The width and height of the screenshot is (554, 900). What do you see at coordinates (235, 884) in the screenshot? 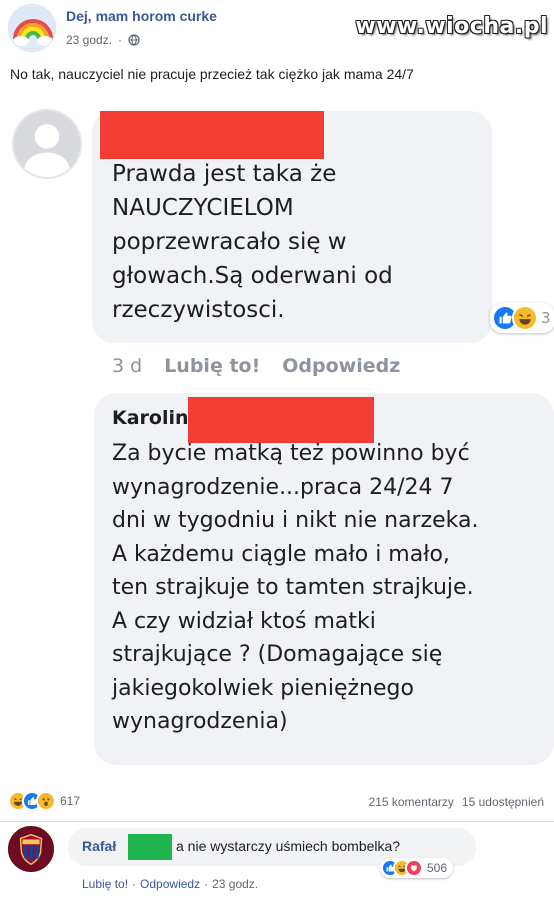
I see `reply-time: 23 godz.` at bounding box center [235, 884].